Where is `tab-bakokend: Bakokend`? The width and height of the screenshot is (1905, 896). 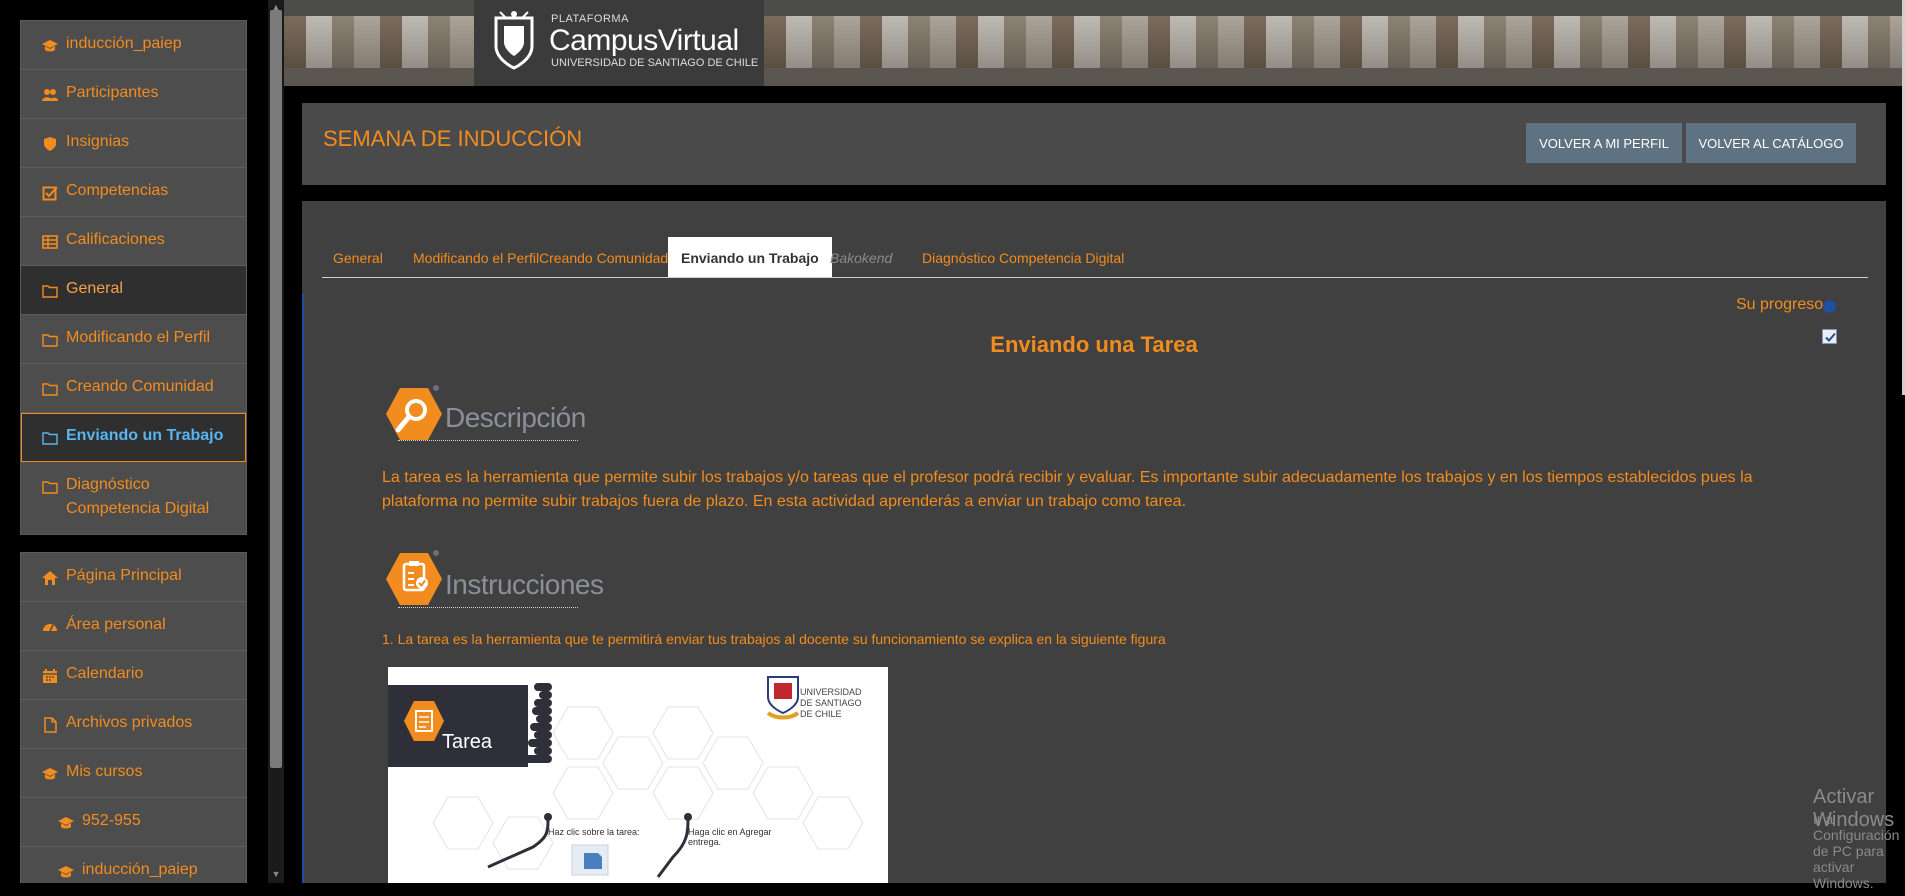 tab-bakokend: Bakokend is located at coordinates (861, 258).